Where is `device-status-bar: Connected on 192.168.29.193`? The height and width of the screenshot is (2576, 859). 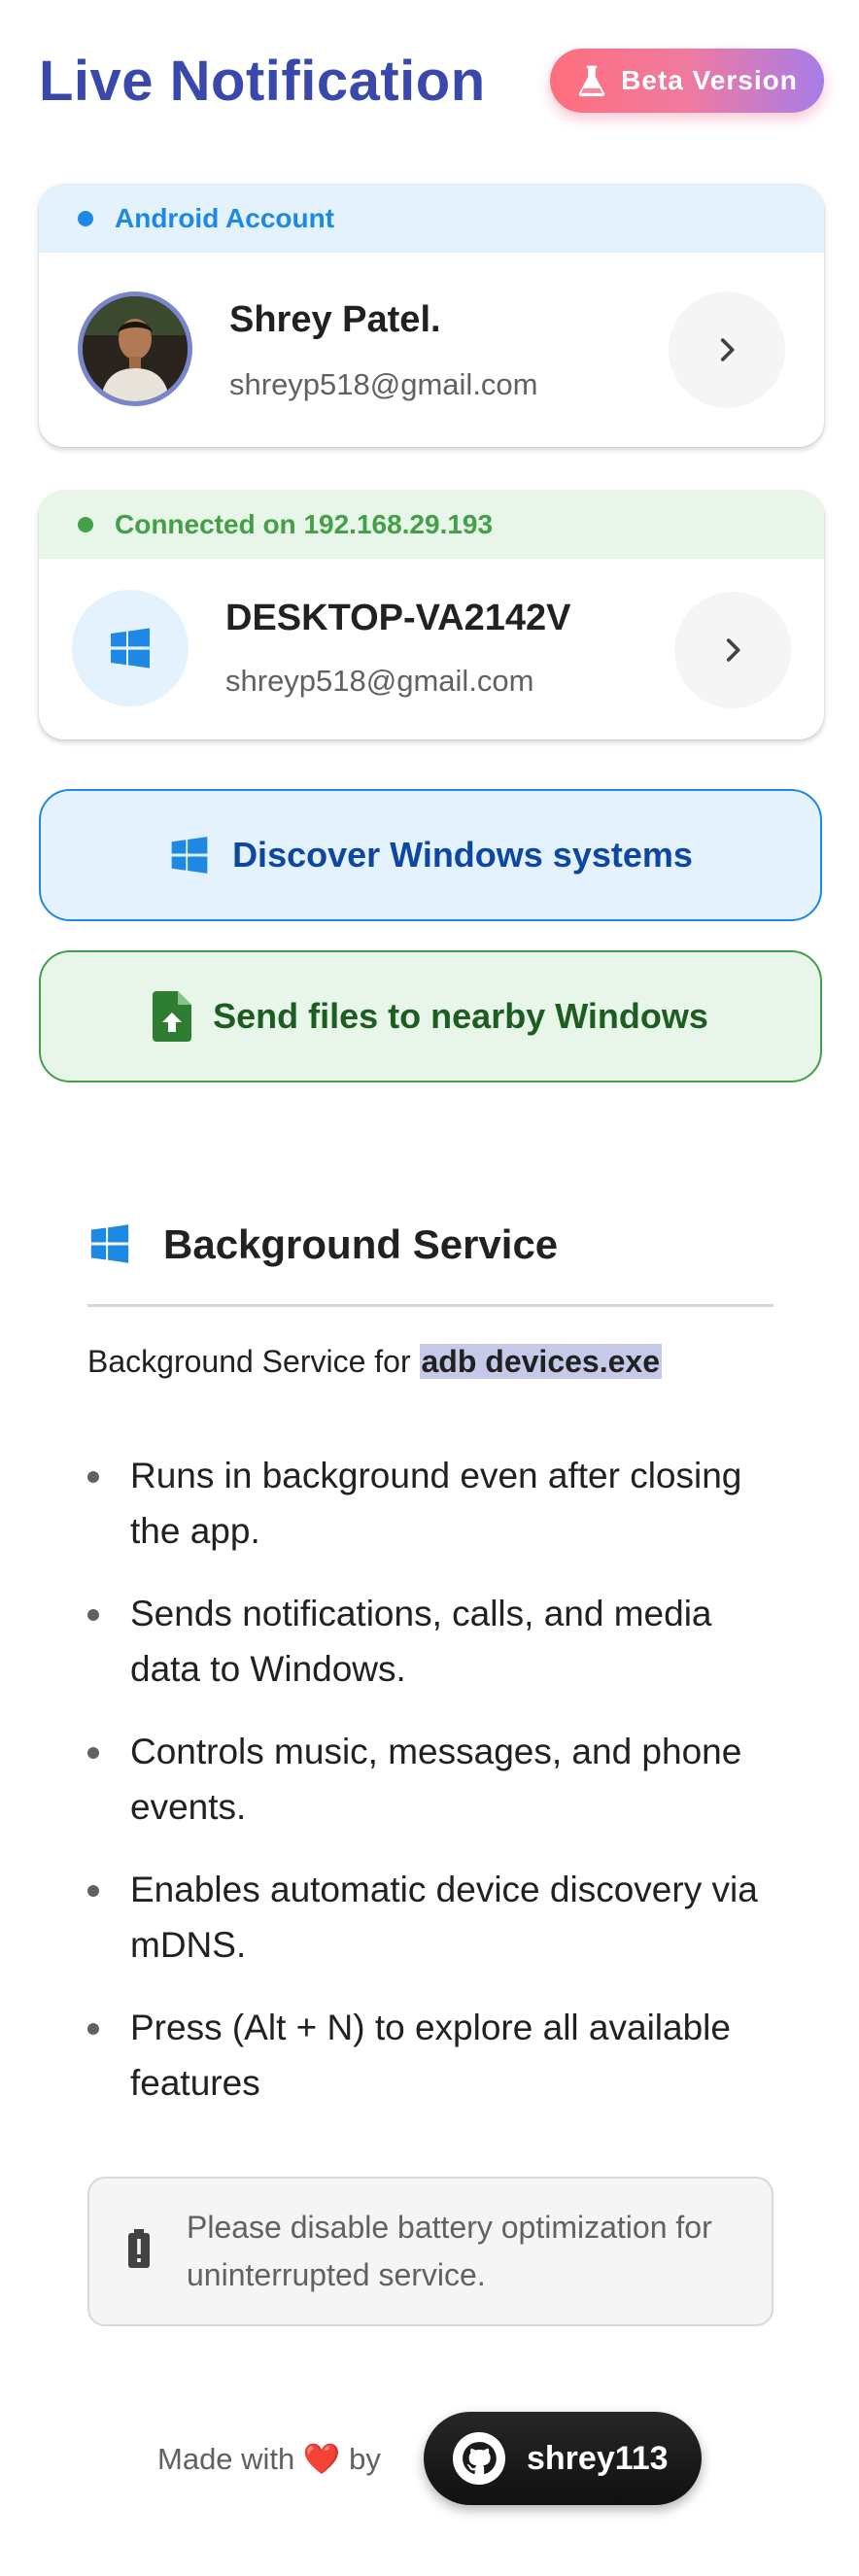 device-status-bar: Connected on 192.168.29.193 is located at coordinates (432, 525).